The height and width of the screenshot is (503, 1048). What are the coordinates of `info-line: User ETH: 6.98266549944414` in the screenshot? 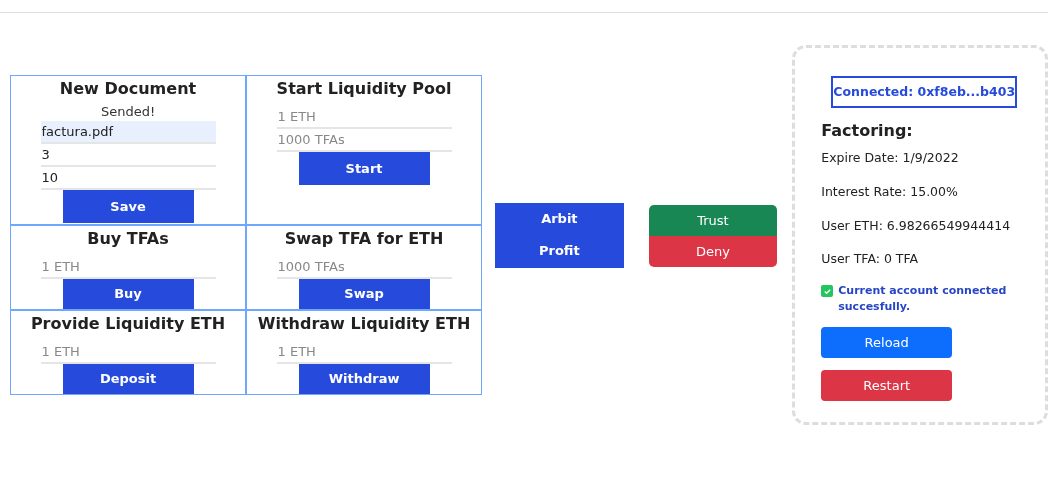 It's located at (916, 225).